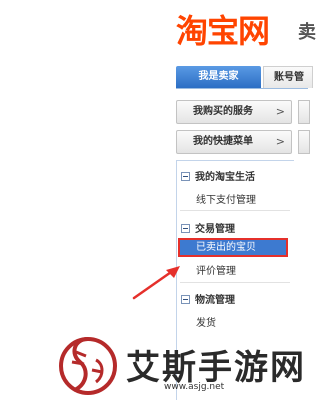 Image resolution: width=320 pixels, height=400 pixels. I want to click on annotation-arrow-icon, so click(156, 283).